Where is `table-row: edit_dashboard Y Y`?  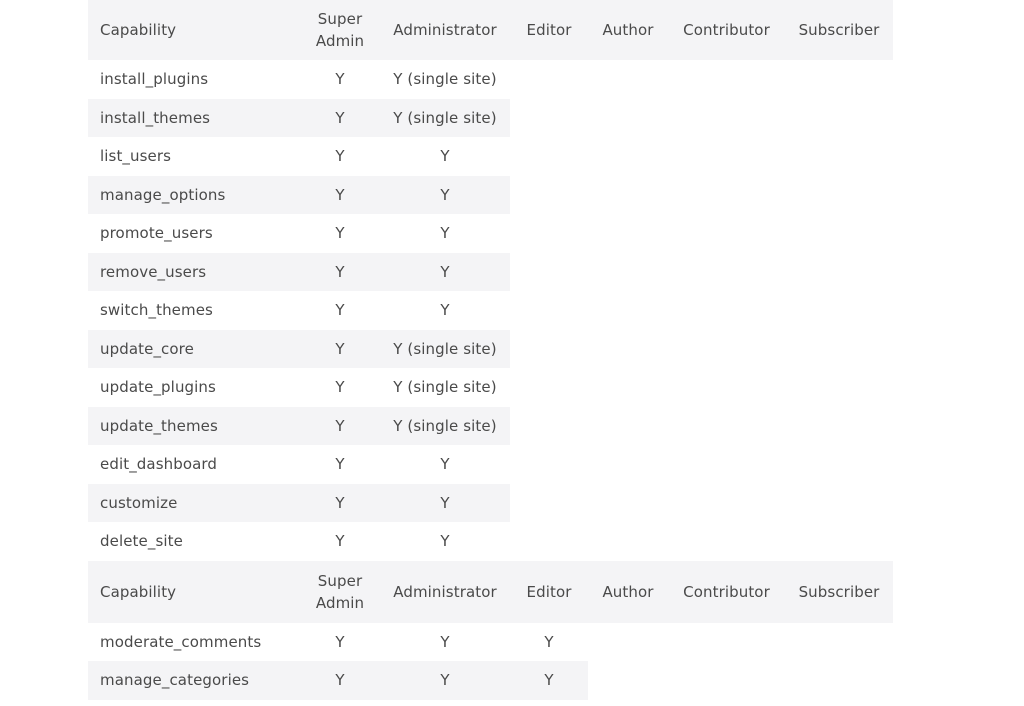 table-row: edit_dashboard Y Y is located at coordinates (490, 464).